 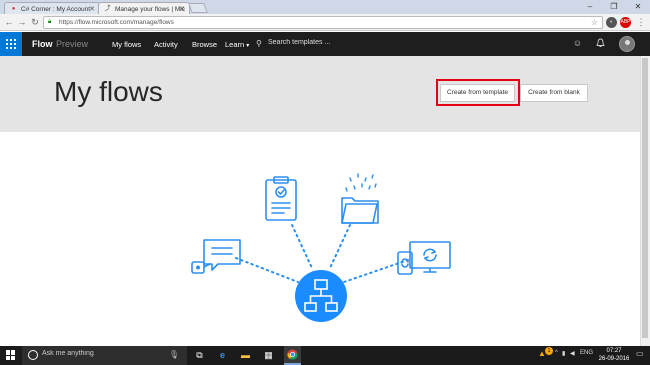 What do you see at coordinates (572, 353) in the screenshot?
I see `volume-icon: ◀︎` at bounding box center [572, 353].